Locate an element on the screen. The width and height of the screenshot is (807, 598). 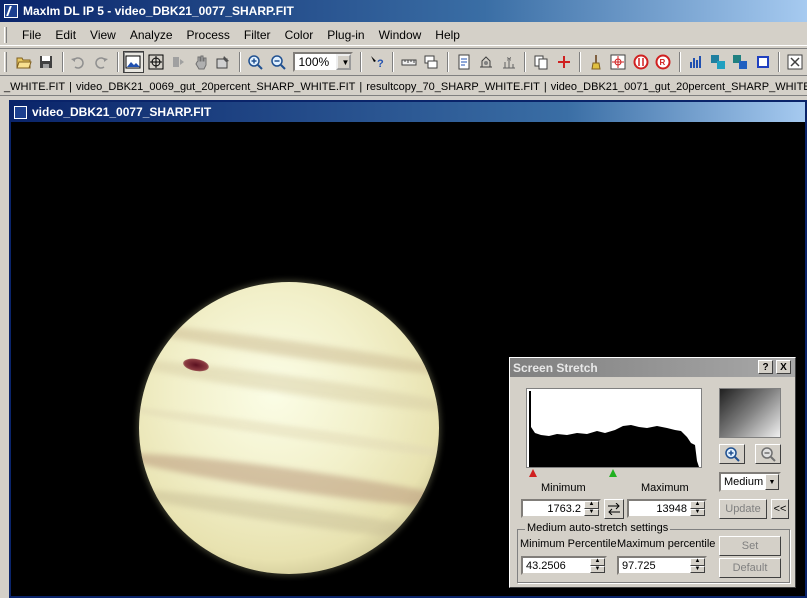
histogram-plot is located at coordinates (614, 429).